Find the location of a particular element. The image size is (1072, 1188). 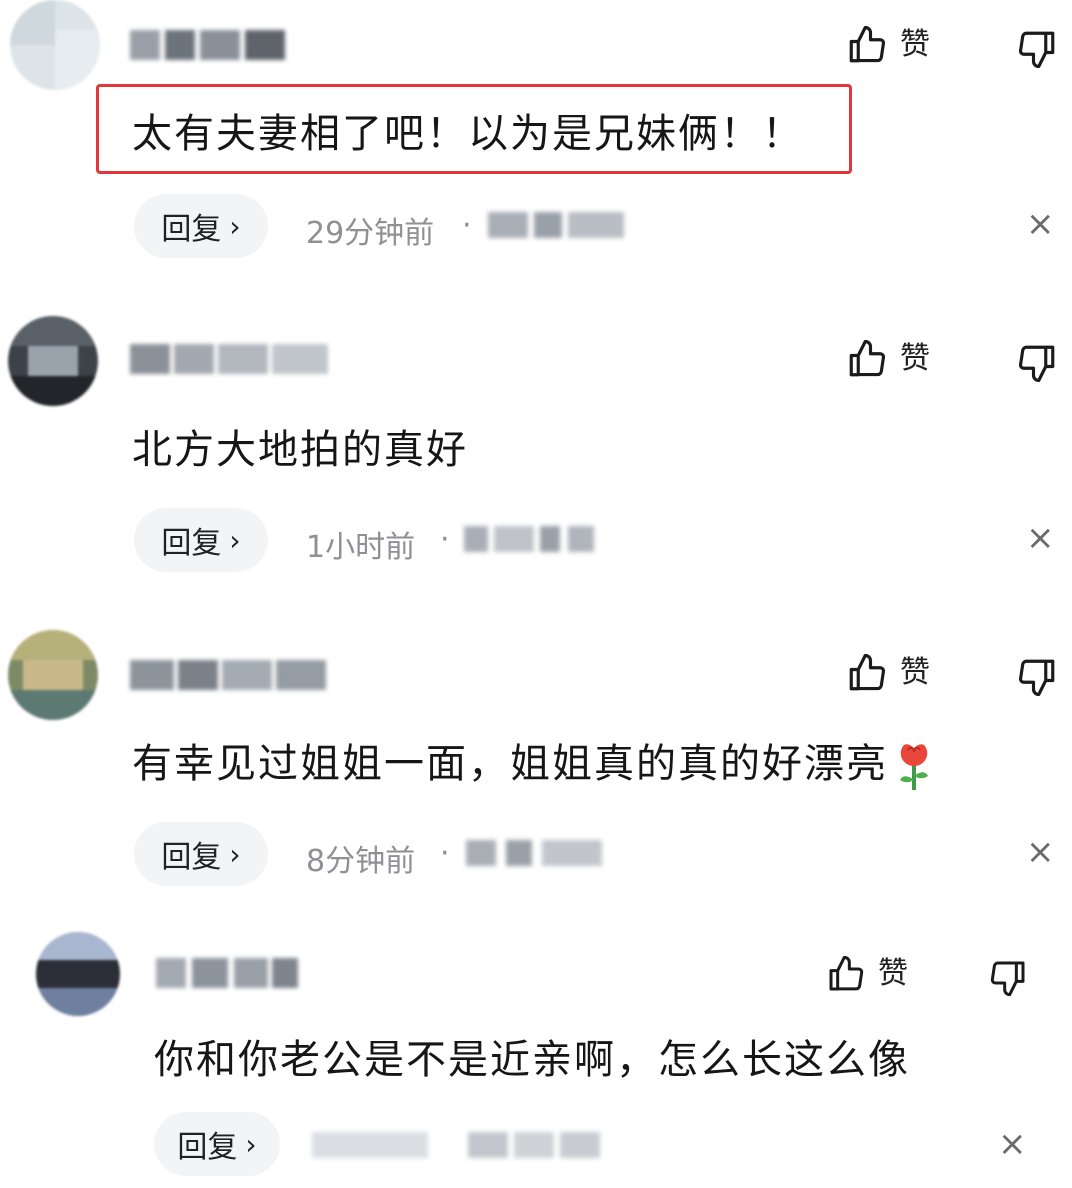

timestamp: 8分钟前 is located at coordinates (361, 861).